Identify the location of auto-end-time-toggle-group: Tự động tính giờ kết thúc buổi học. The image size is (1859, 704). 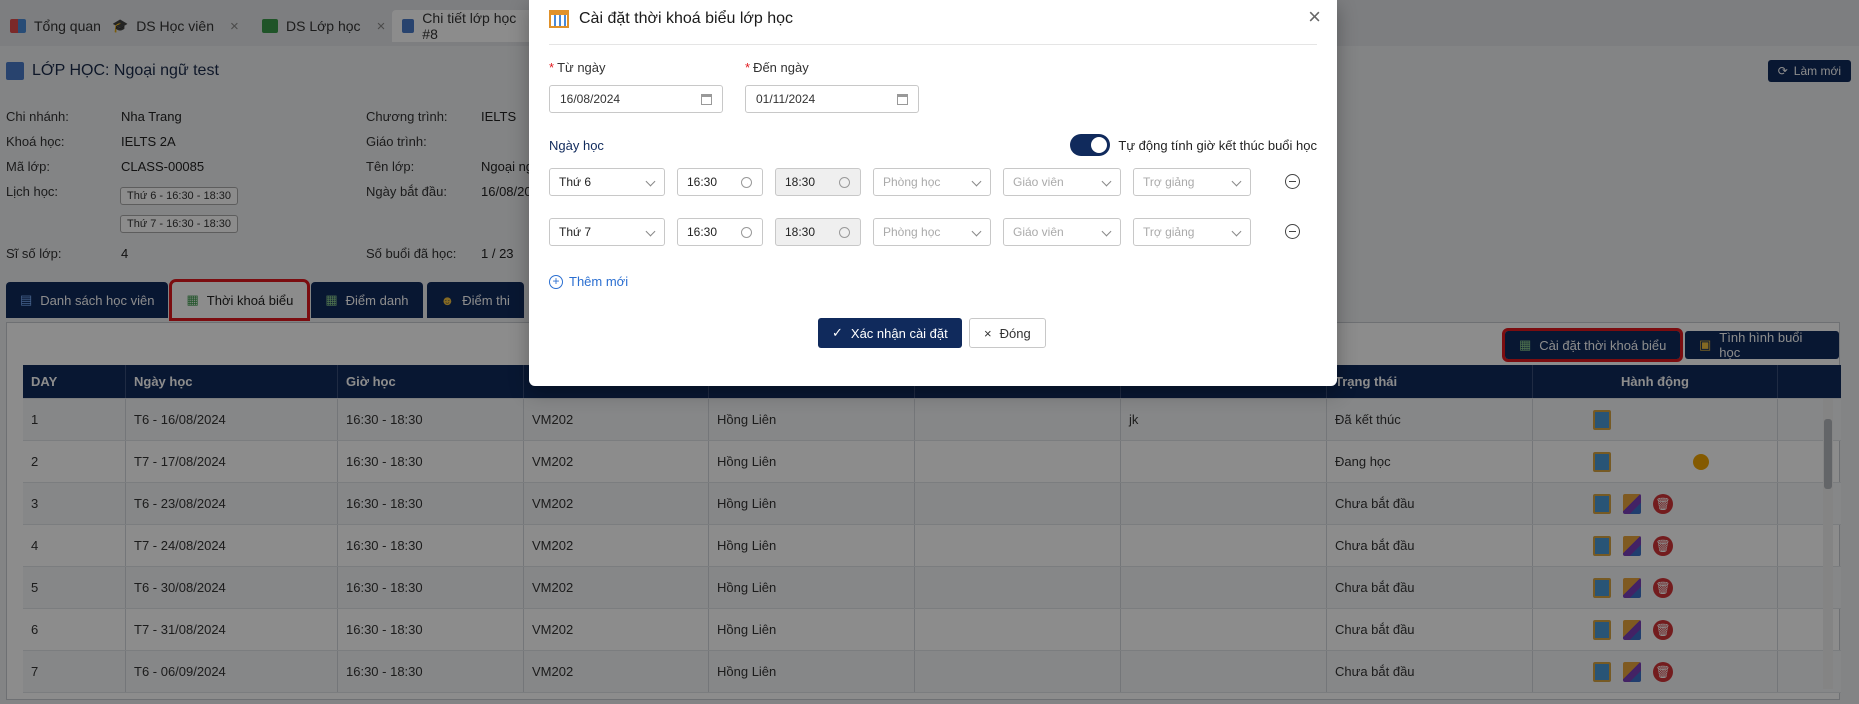
(1193, 145).